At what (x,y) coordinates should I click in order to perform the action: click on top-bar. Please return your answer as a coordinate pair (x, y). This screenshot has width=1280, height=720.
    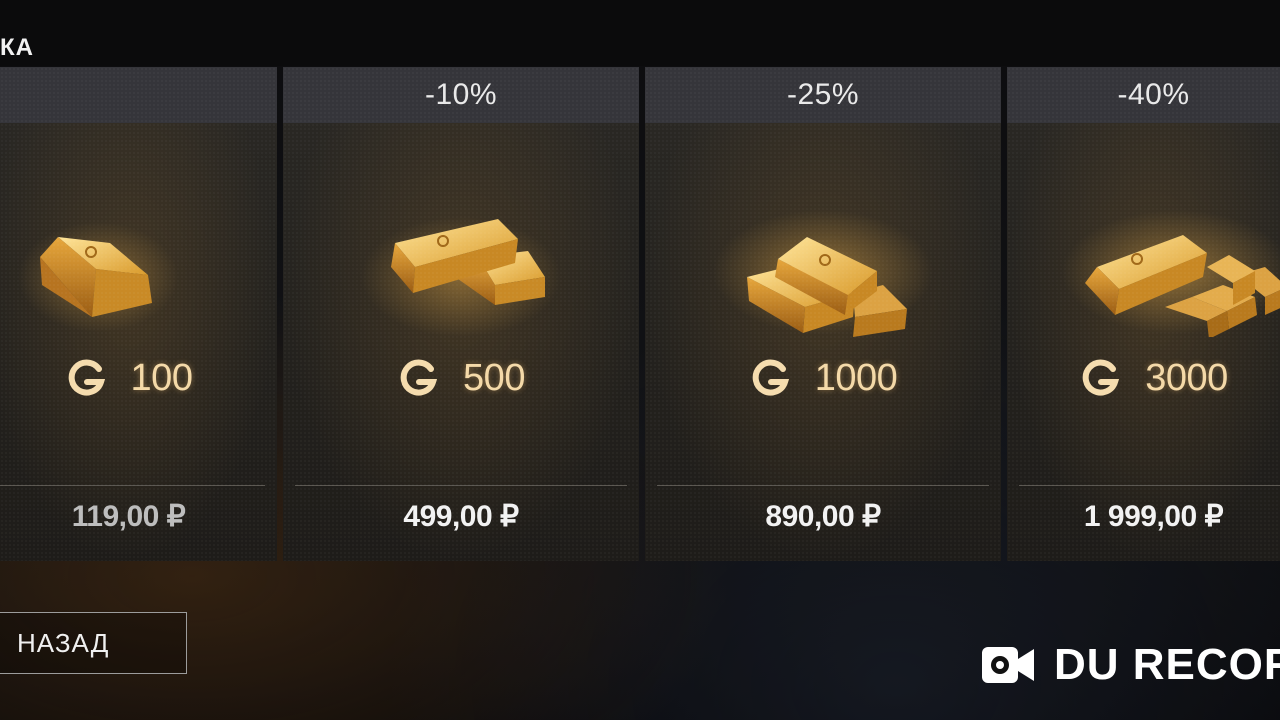
    Looking at the image, I should click on (640, 33).